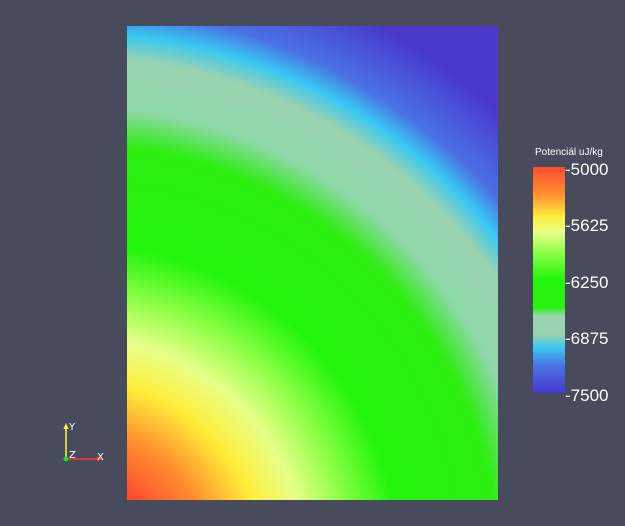 This screenshot has height=526, width=625. Describe the element at coordinates (587, 225) in the screenshot. I see `scalar-bar-tick-2: -5625` at that location.